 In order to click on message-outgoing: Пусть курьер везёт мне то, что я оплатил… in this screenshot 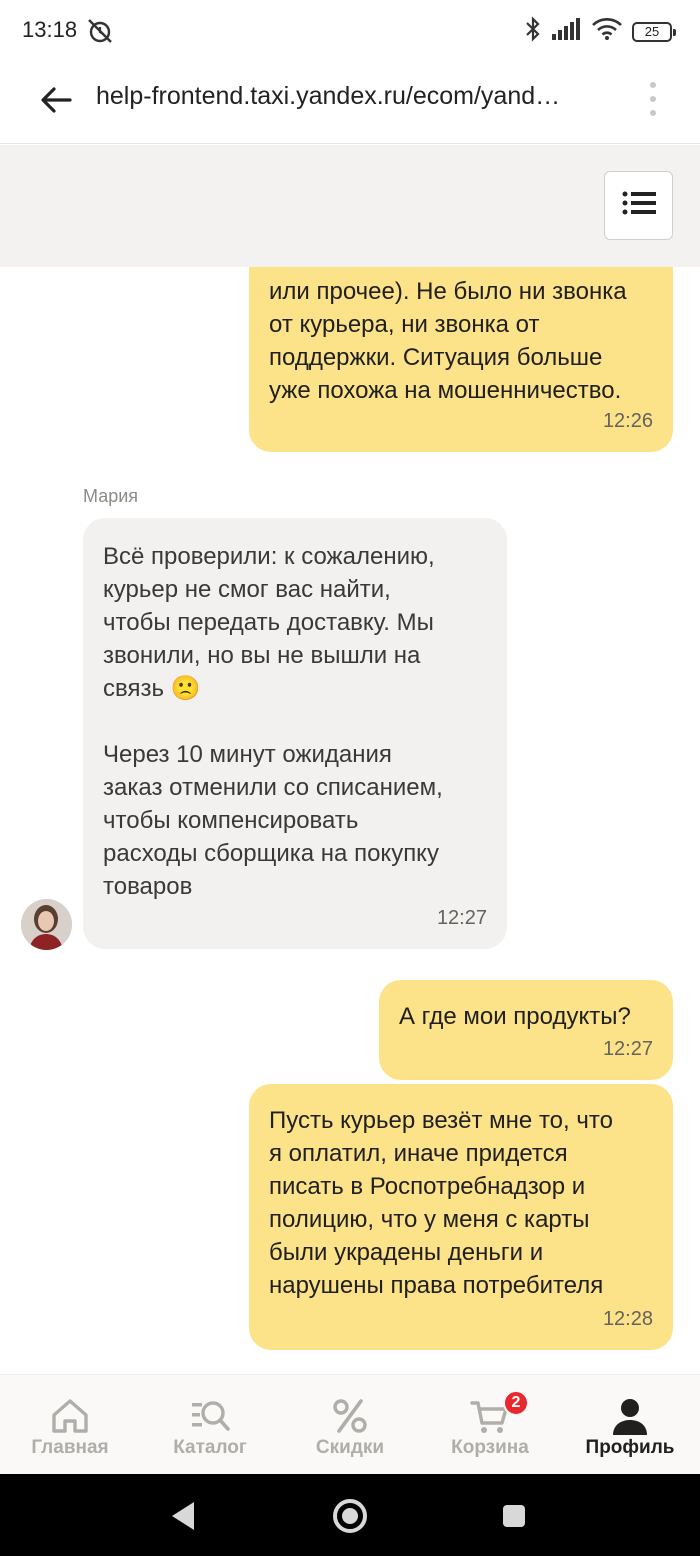, I will do `click(461, 1217)`.